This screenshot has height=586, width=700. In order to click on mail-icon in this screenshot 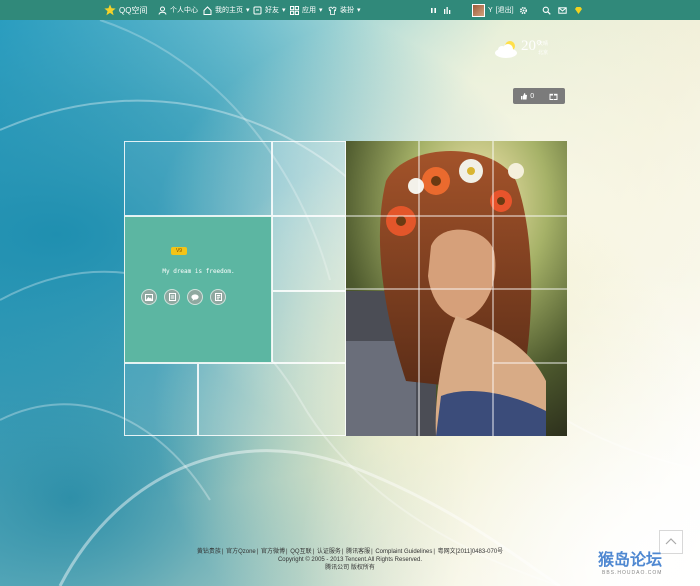, I will do `click(562, 10)`.